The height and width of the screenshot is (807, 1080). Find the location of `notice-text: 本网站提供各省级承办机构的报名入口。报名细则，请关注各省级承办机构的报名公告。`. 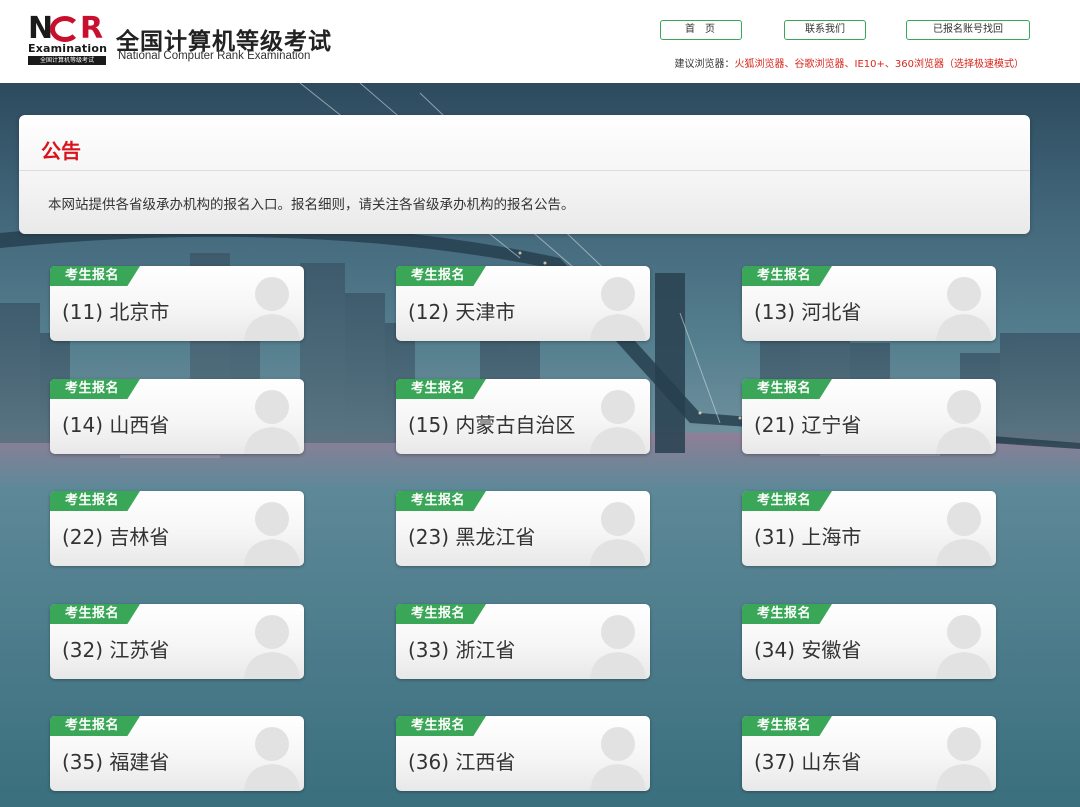

notice-text: 本网站提供各省级承办机构的报名入口。报名细则，请关注各省级承办机构的报名公告。 is located at coordinates (311, 205).